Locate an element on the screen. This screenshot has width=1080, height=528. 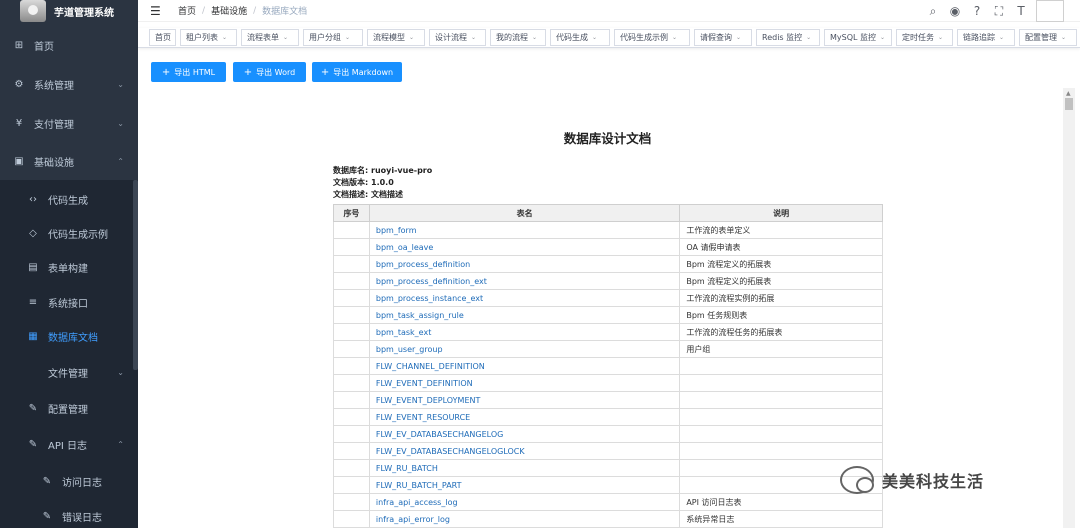
table-description: 系统异常日志 is located at coordinates (781, 519).